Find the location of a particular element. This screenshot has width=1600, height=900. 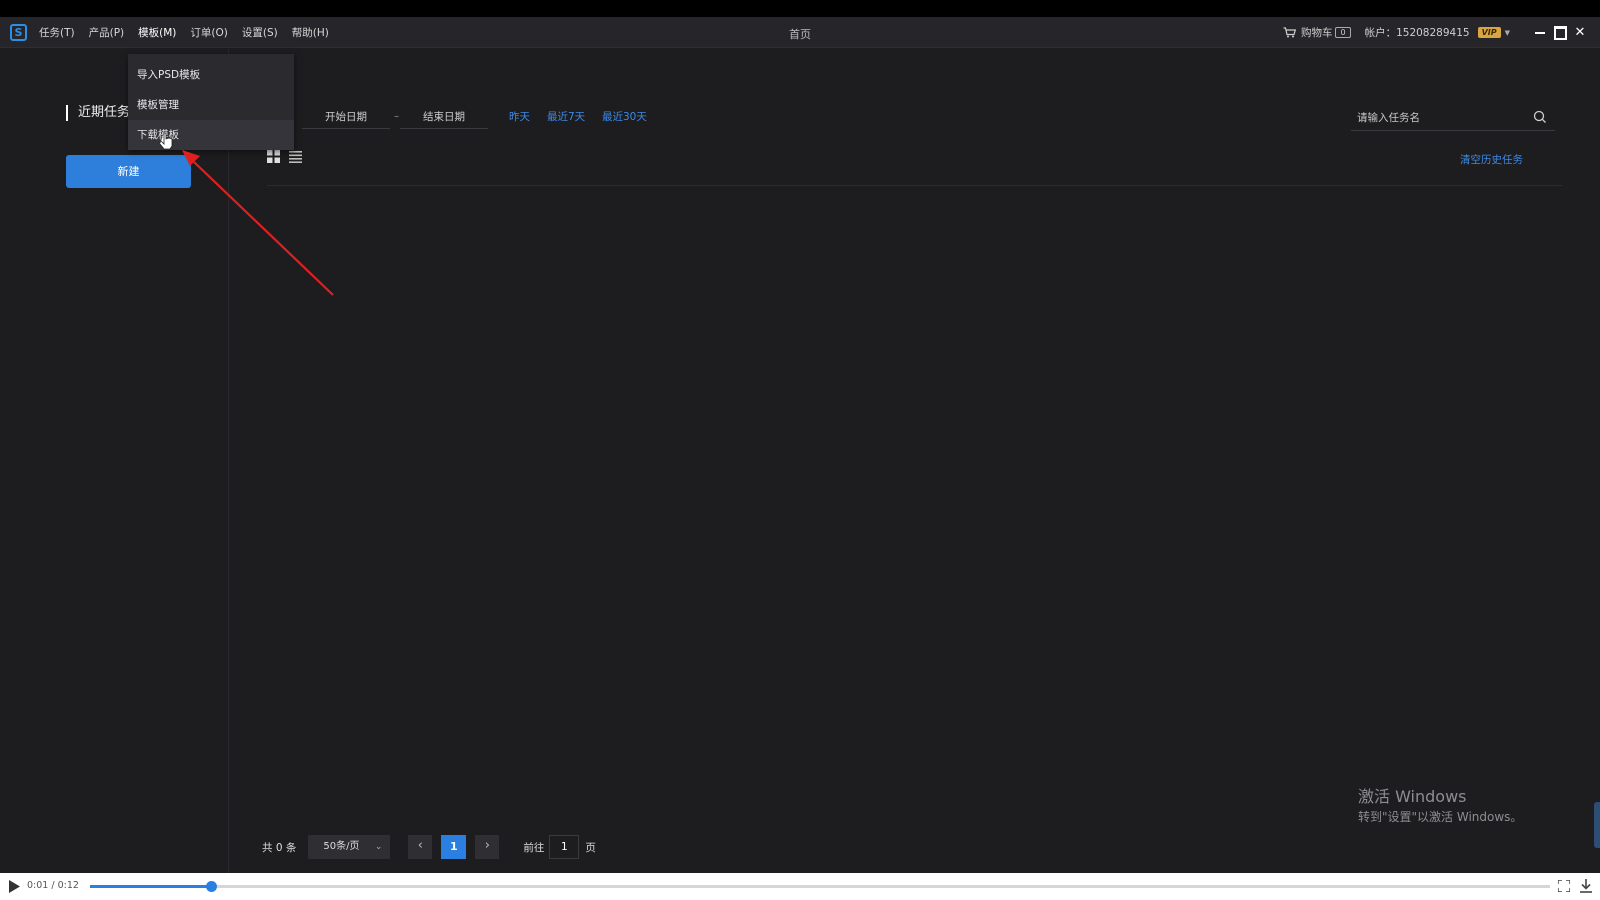

app-logo-icon: S is located at coordinates (18, 32).